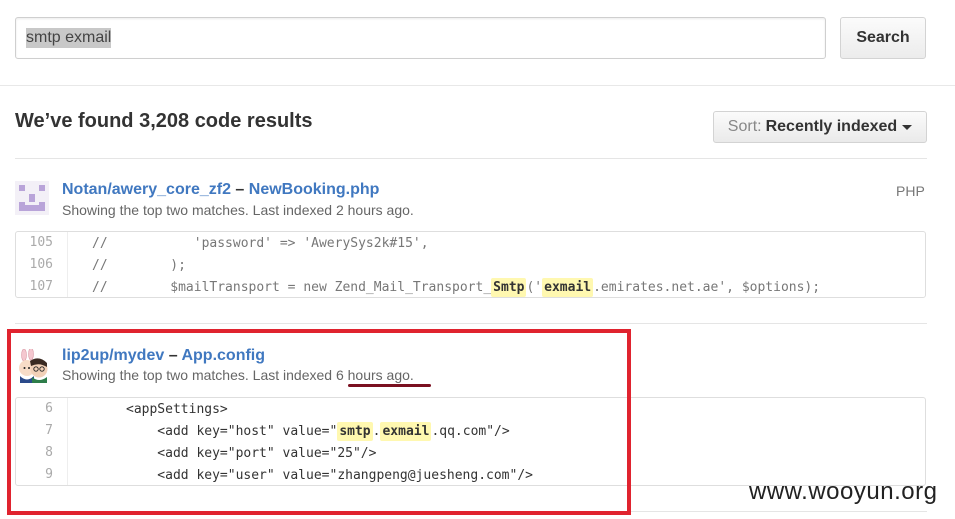 The height and width of the screenshot is (519, 955). What do you see at coordinates (471, 158) in the screenshot?
I see `results-divider` at bounding box center [471, 158].